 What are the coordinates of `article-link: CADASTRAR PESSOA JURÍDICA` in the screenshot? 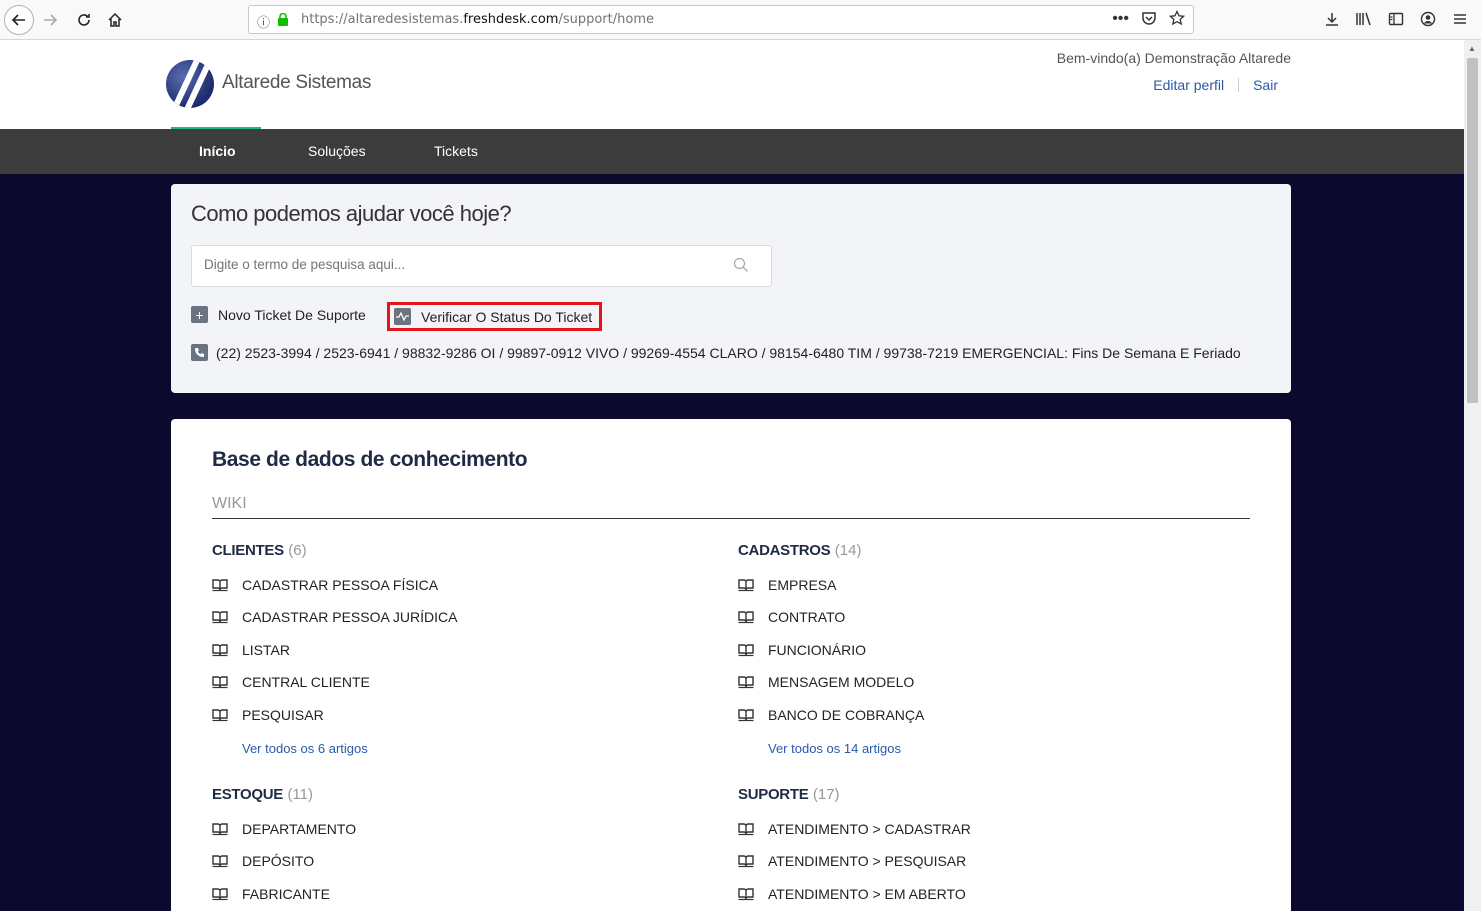 It's located at (335, 617).